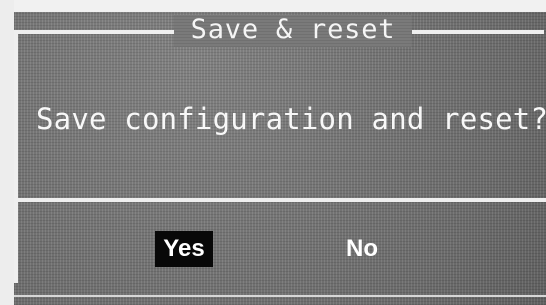  What do you see at coordinates (362, 249) in the screenshot?
I see `no-button: No` at bounding box center [362, 249].